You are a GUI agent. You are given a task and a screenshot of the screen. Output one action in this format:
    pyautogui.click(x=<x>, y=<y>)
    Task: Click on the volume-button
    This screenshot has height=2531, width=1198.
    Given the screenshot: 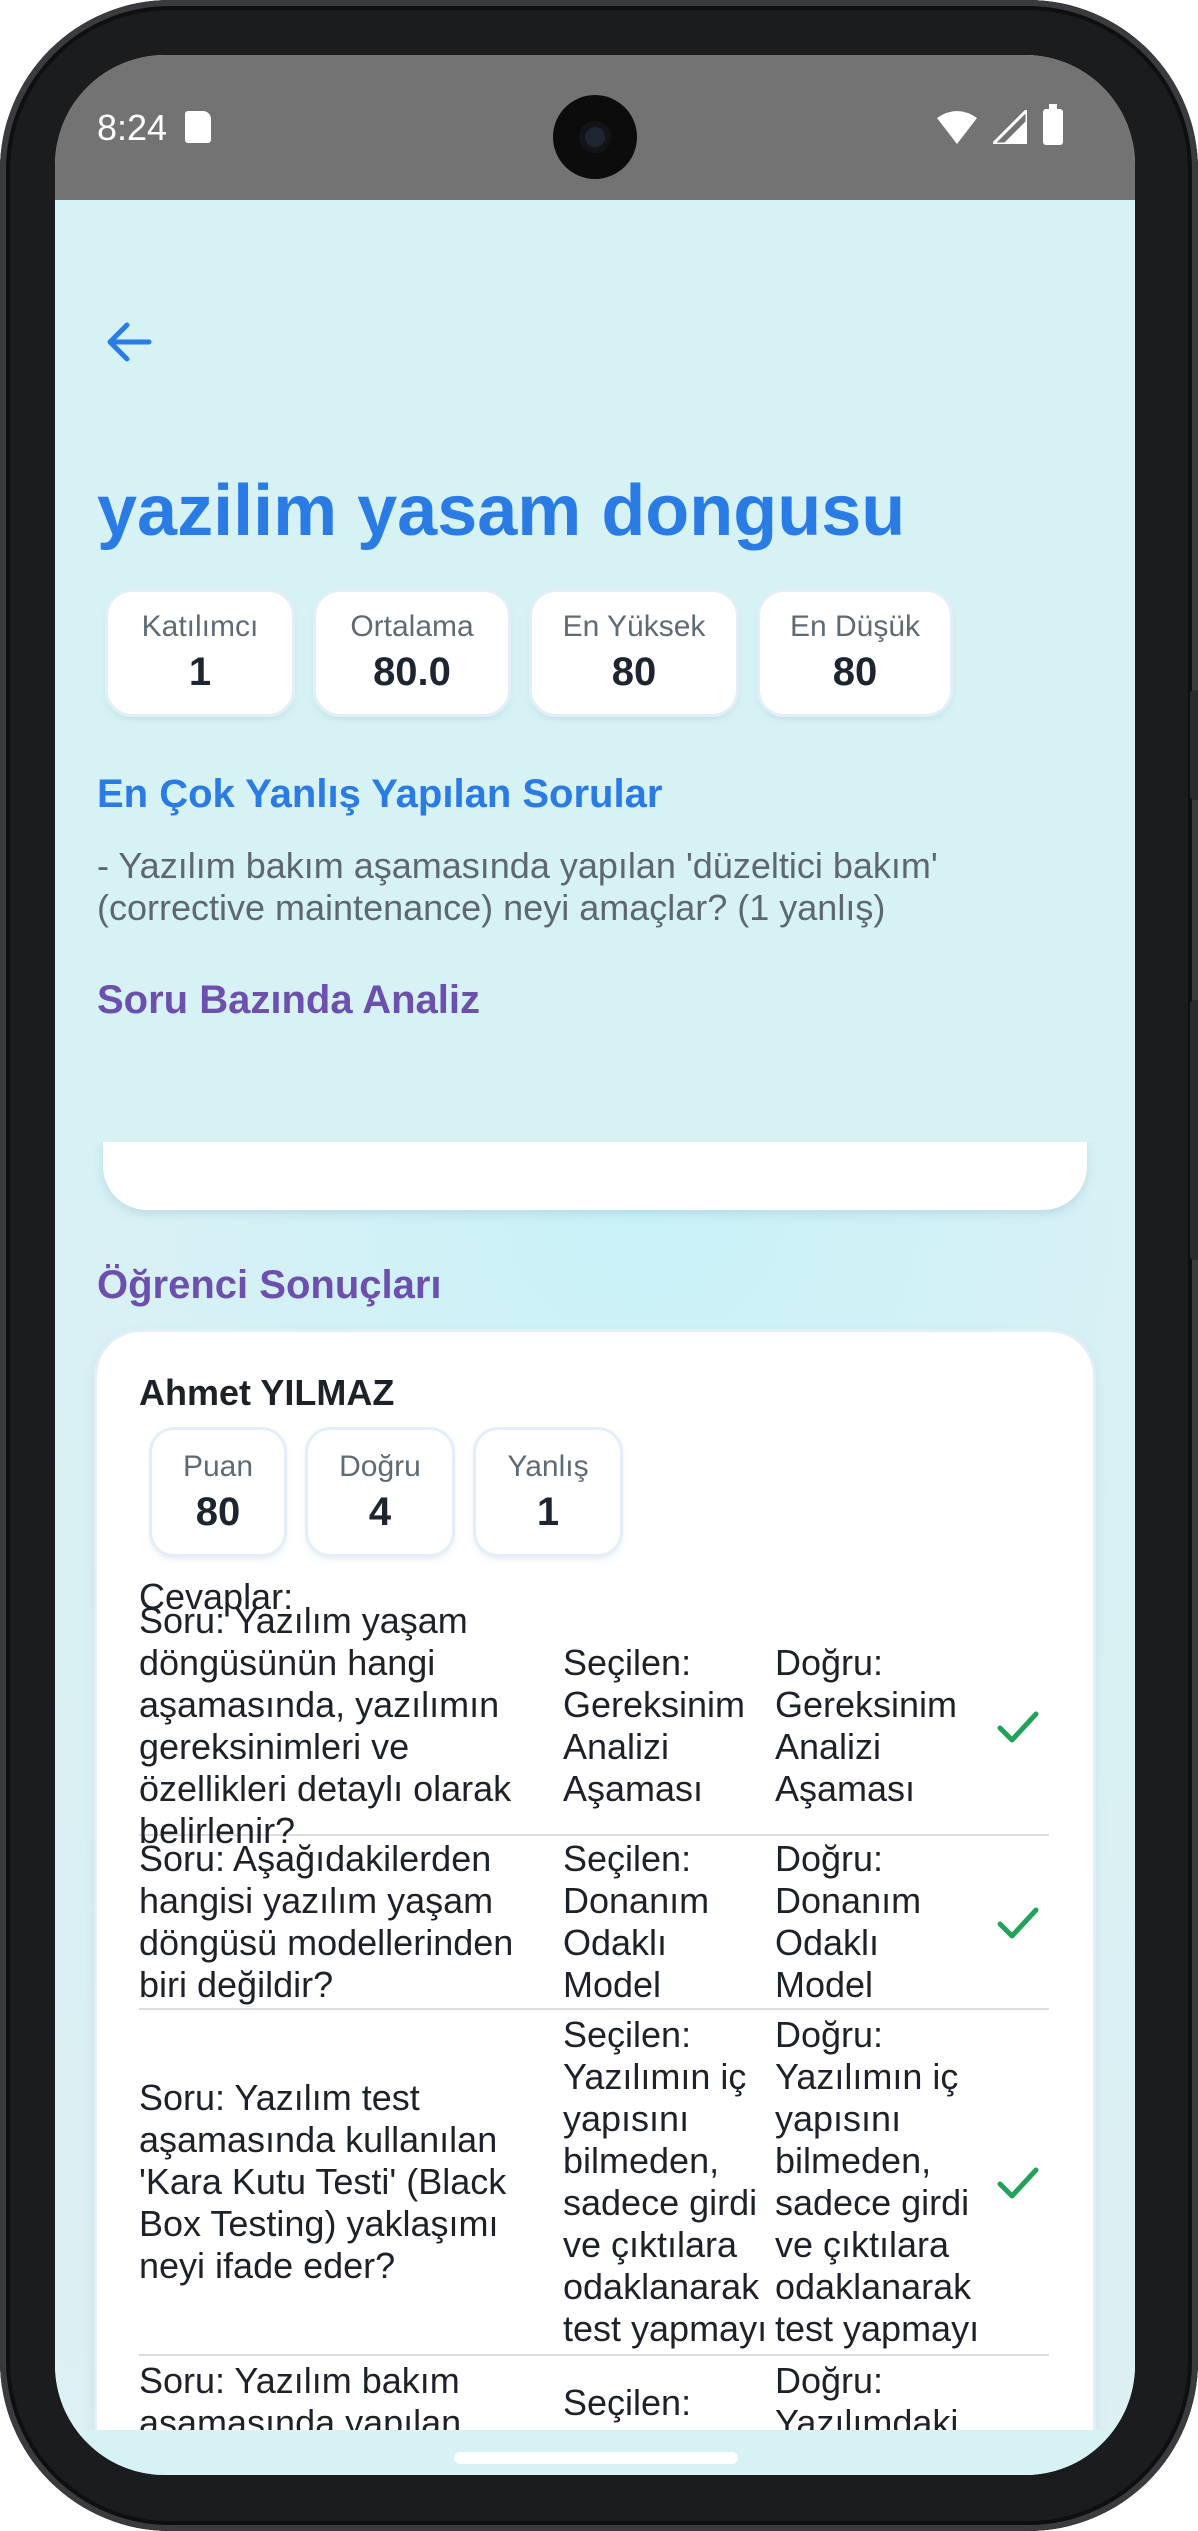 What is the action you would take?
    pyautogui.click(x=1194, y=745)
    